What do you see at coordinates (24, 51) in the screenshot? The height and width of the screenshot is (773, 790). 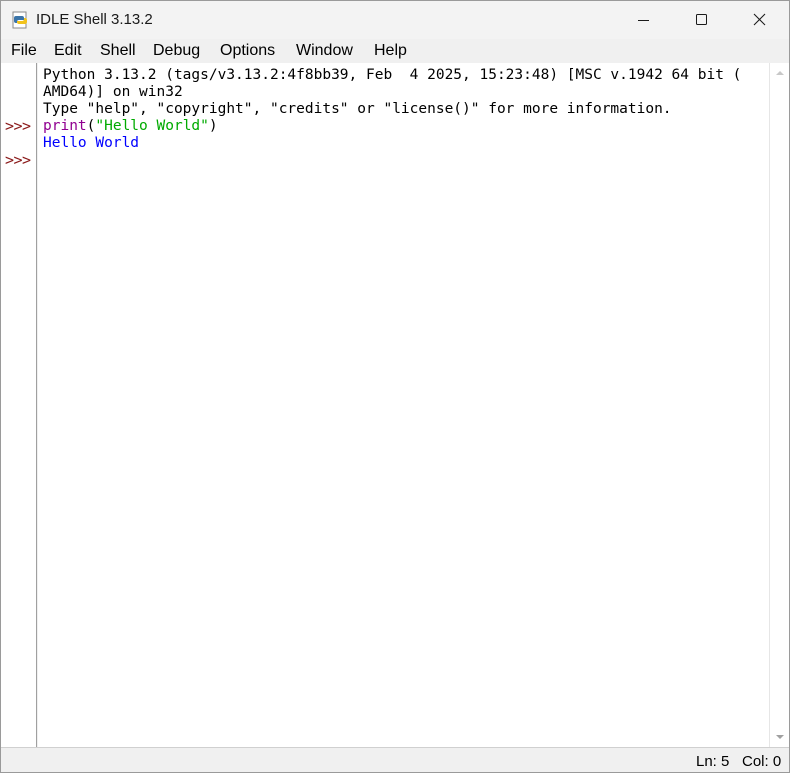 I see `menu-file: File` at bounding box center [24, 51].